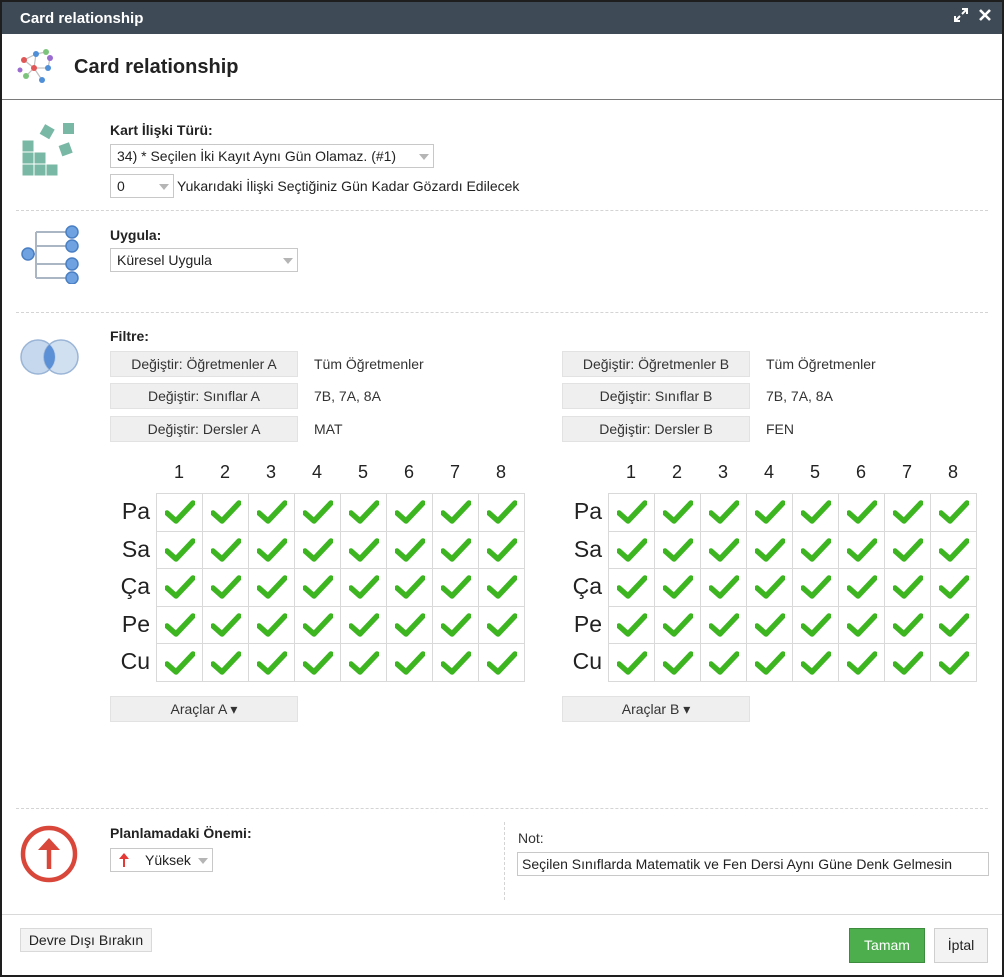  What do you see at coordinates (887, 945) in the screenshot?
I see `ok-button: Tamam` at bounding box center [887, 945].